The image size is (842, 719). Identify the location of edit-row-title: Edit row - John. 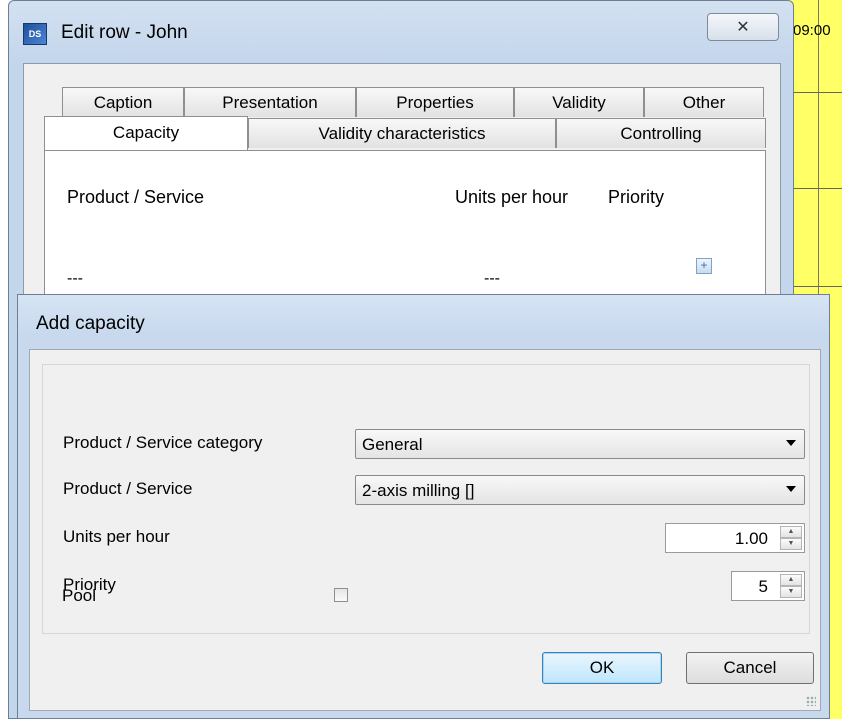
(124, 32).